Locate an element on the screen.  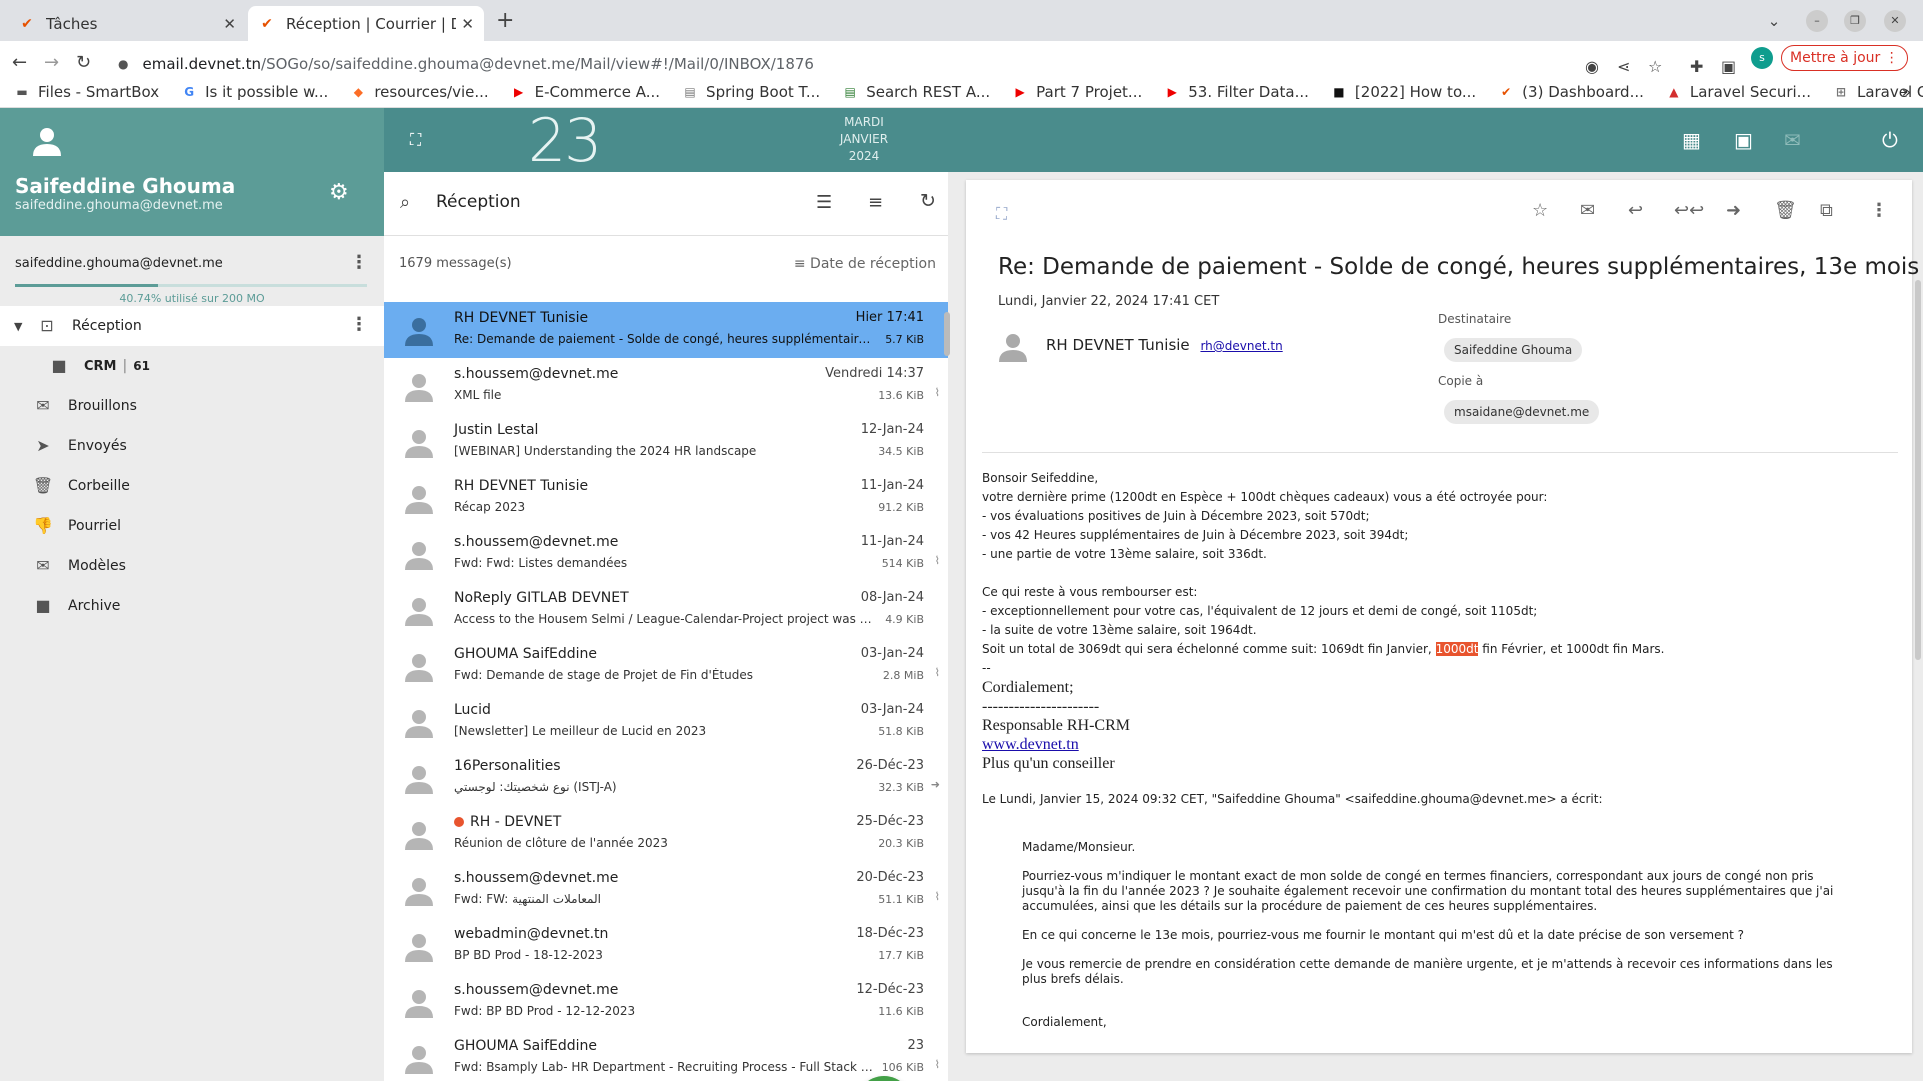
sort-by-date: ≡ Date de réception is located at coordinates (865, 264).